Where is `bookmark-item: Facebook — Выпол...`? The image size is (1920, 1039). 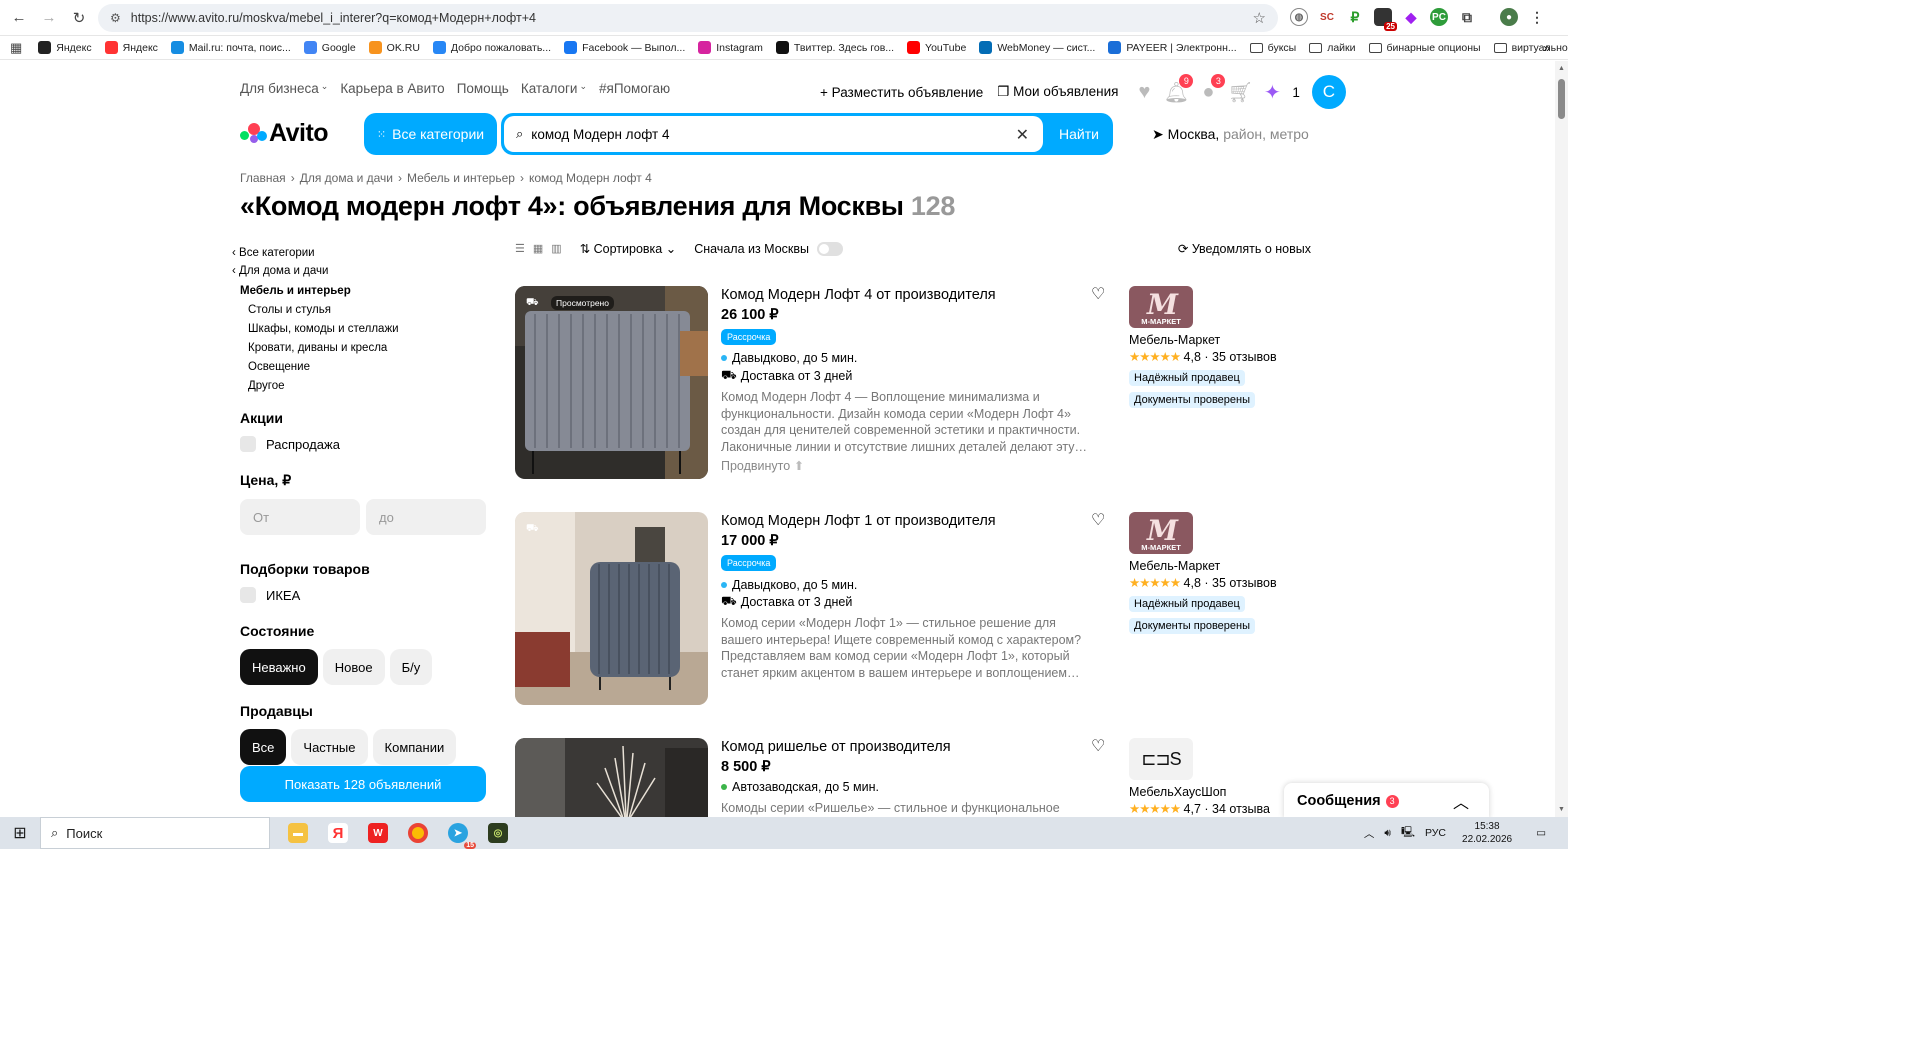 bookmark-item: Facebook — Выпол... is located at coordinates (624, 47).